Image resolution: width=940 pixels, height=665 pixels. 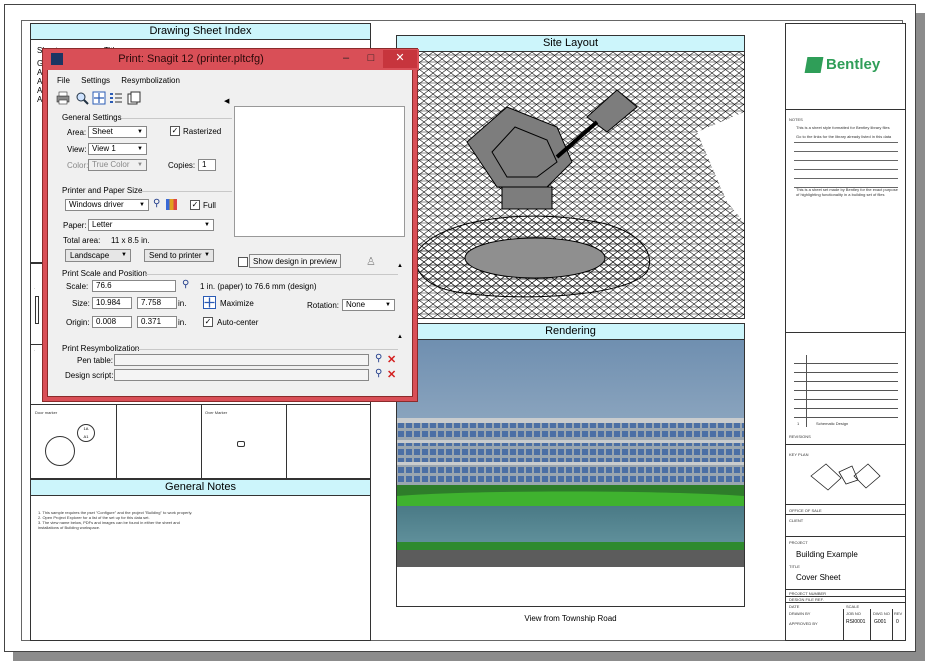 What do you see at coordinates (241, 375) in the screenshot?
I see `design-script-input` at bounding box center [241, 375].